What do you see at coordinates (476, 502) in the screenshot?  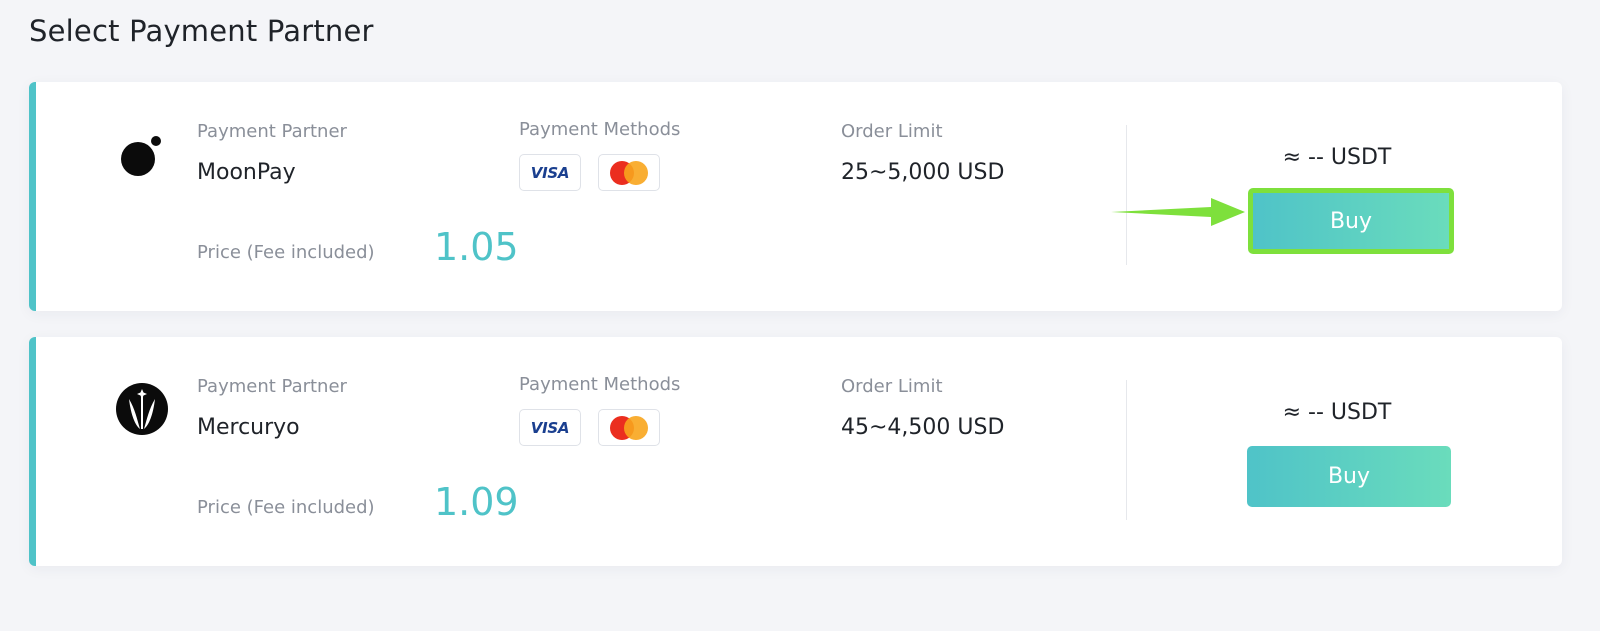 I see `price-value: 1.09` at bounding box center [476, 502].